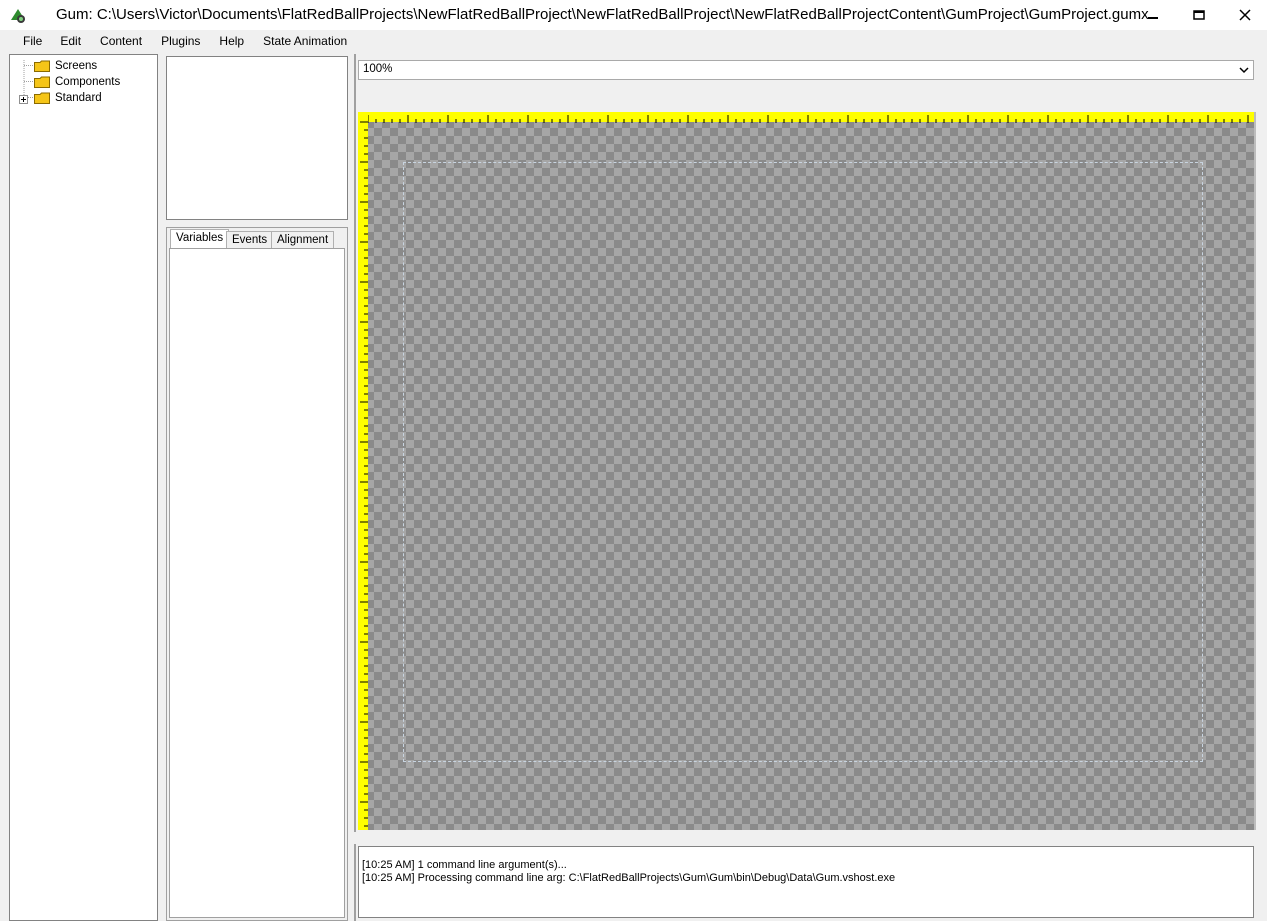 The image size is (1267, 921). Describe the element at coordinates (1255, 471) in the screenshot. I see `canvas-edge` at that location.